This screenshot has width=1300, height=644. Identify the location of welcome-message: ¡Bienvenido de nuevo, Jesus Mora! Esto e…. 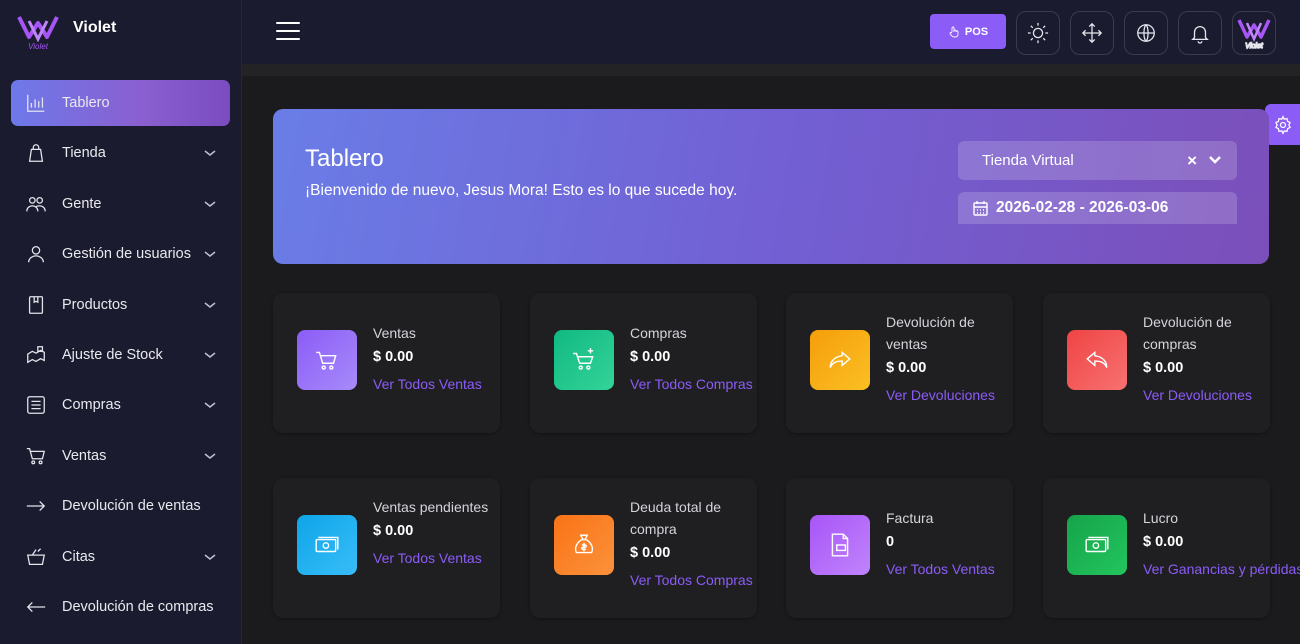
(521, 190).